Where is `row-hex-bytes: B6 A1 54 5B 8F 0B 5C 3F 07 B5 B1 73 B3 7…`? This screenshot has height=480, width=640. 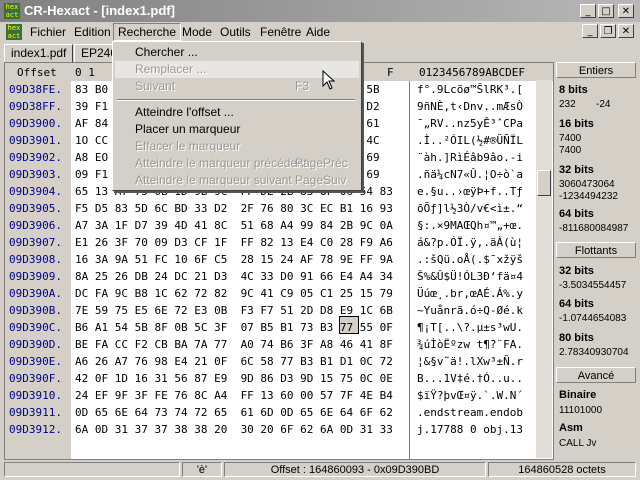 row-hex-bytes: B6 A1 54 5B 8F 0B 5C 3F 07 B5 B1 73 B3 7… is located at coordinates (234, 327).